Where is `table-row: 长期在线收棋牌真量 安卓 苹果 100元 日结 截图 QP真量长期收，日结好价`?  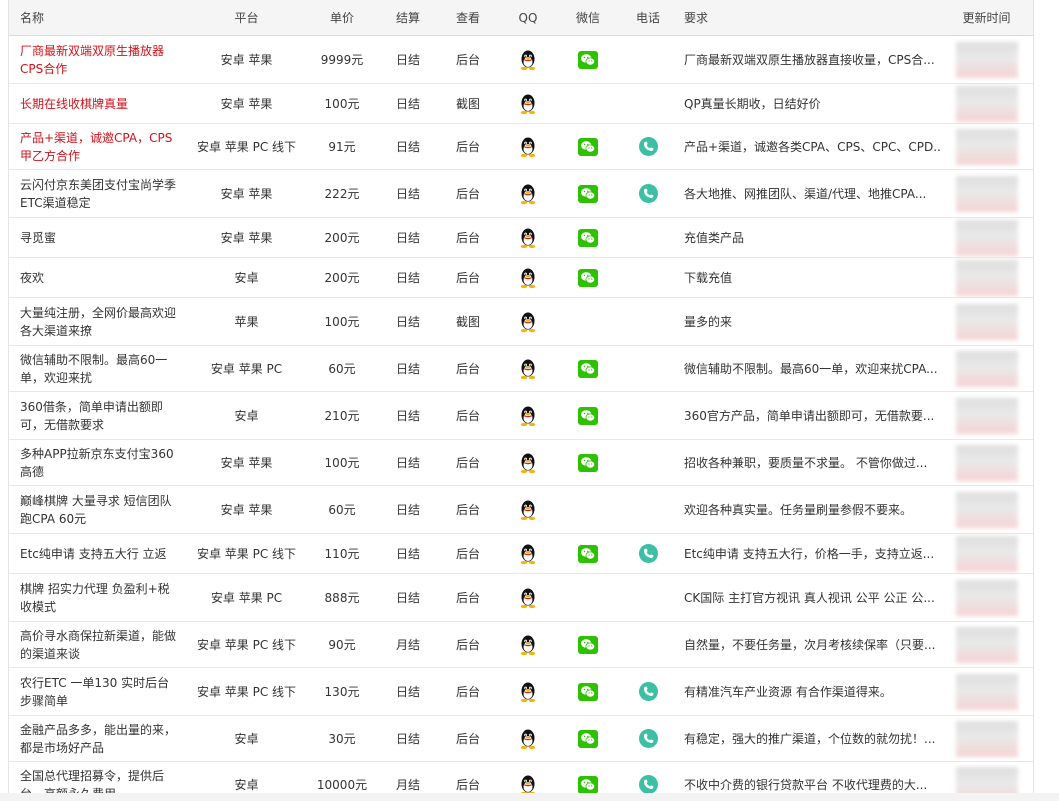
table-row: 长期在线收棋牌真量 安卓 苹果 100元 日结 截图 QP真量长期收，日结好价 is located at coordinates (521, 104).